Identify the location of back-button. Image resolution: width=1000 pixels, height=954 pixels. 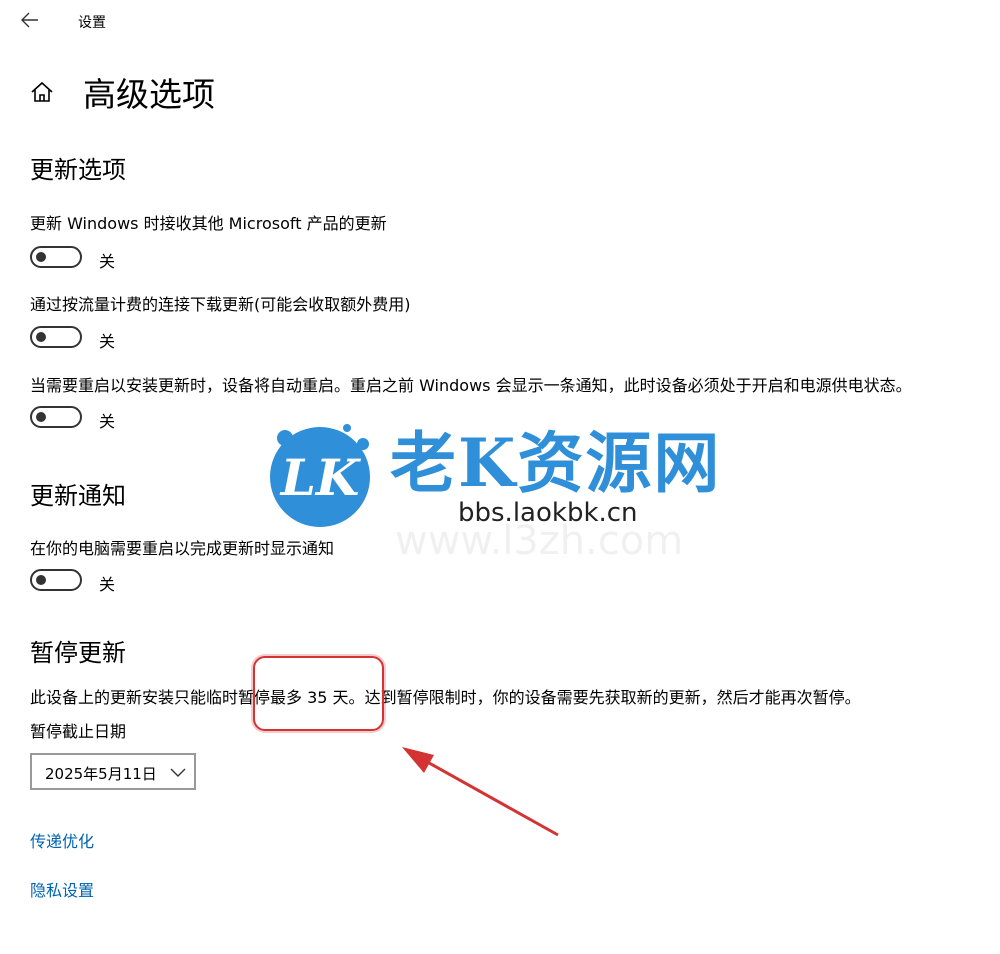
(31, 20).